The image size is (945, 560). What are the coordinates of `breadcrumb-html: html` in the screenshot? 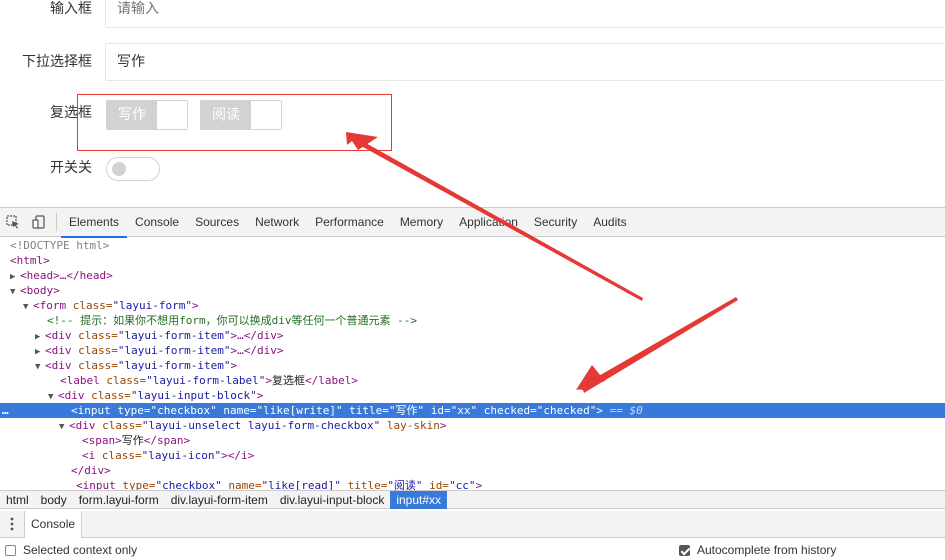 It's located at (17, 500).